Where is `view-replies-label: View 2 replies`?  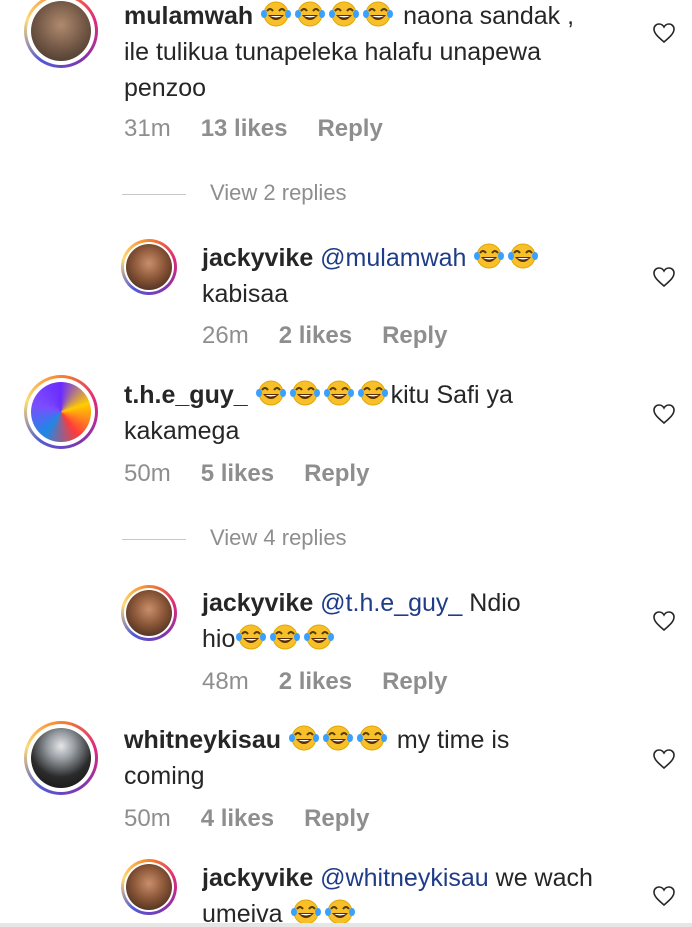
view-replies-label: View 2 replies is located at coordinates (278, 193).